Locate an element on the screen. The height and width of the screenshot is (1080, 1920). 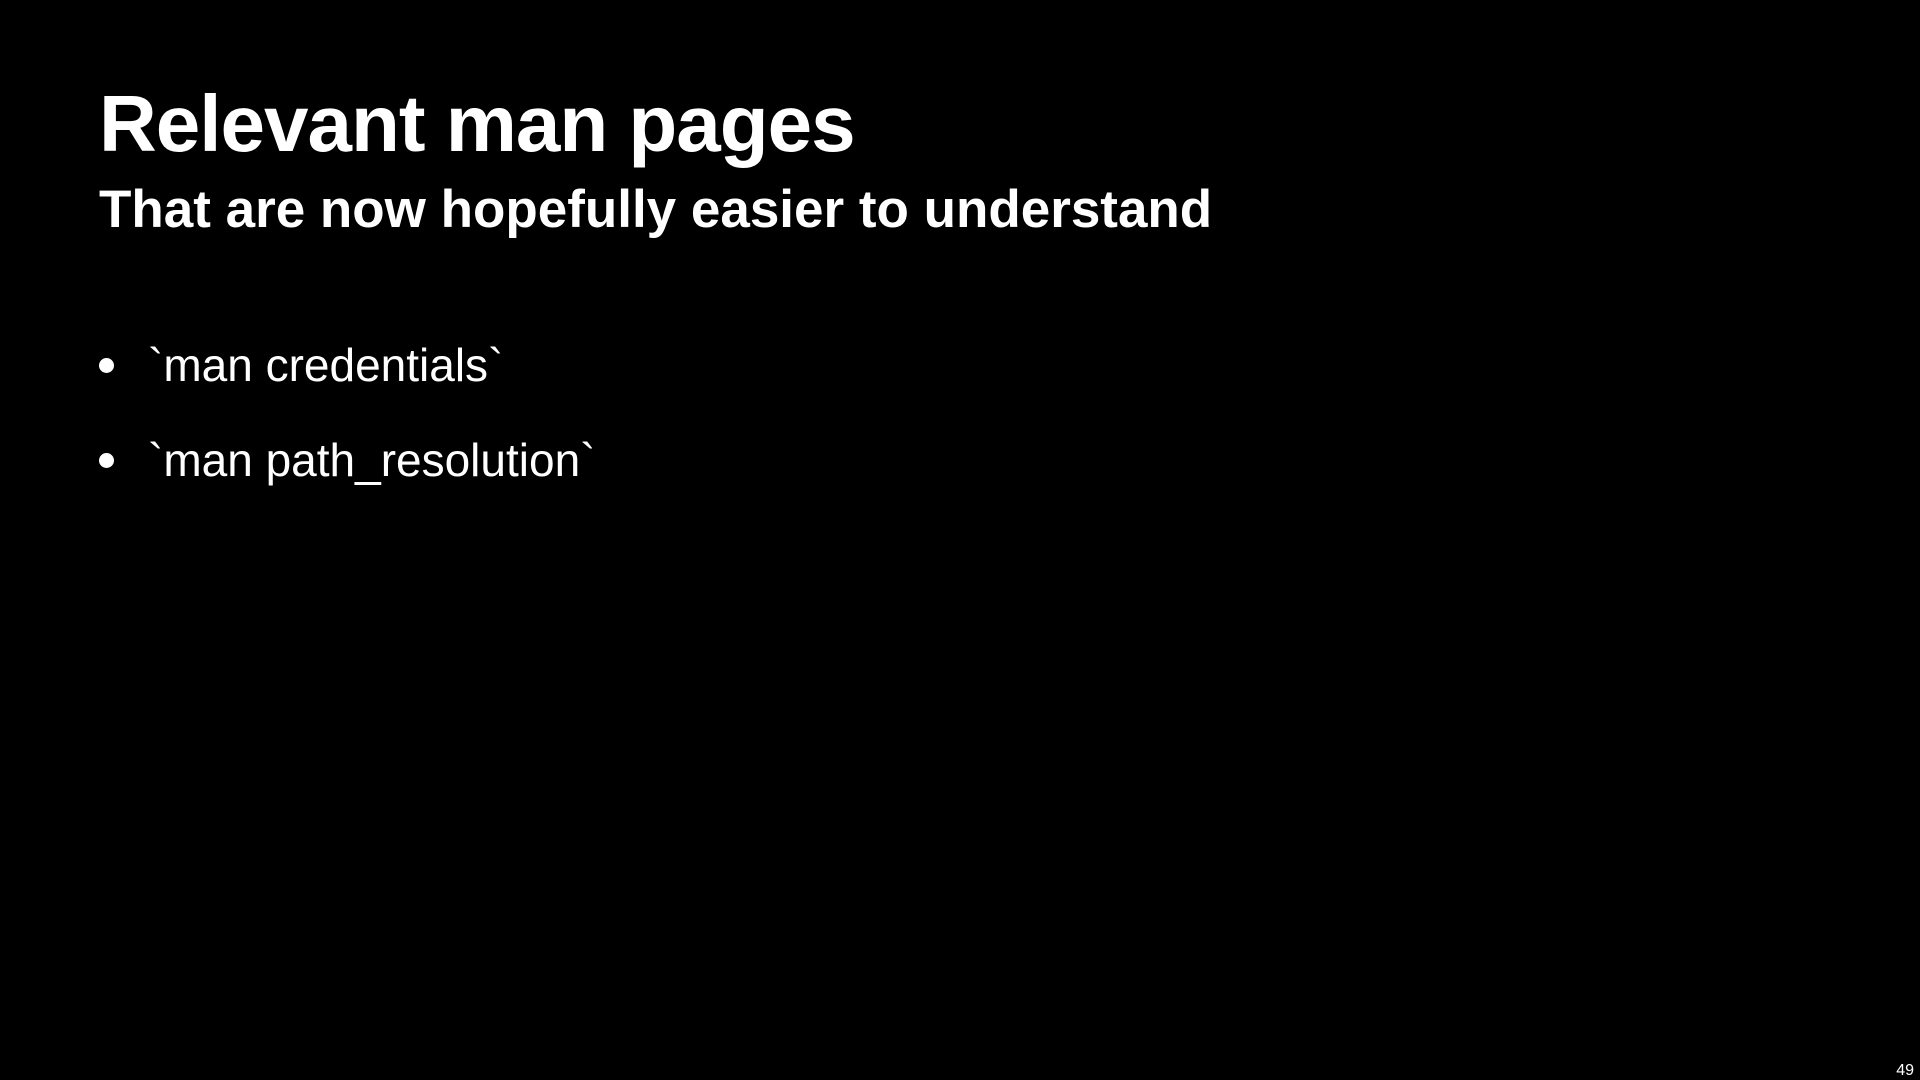
list-item: `man path_resolution` is located at coordinates (347, 460).